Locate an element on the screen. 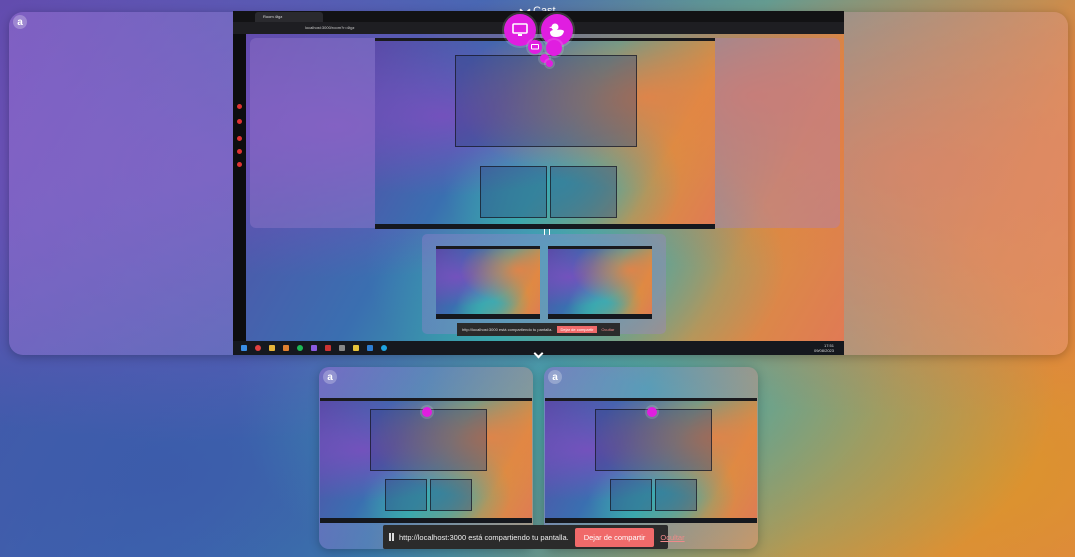 Image resolution: width=1075 pixels, height=557 pixels. stop-sharing-button: Dejar de compartir is located at coordinates (614, 537).